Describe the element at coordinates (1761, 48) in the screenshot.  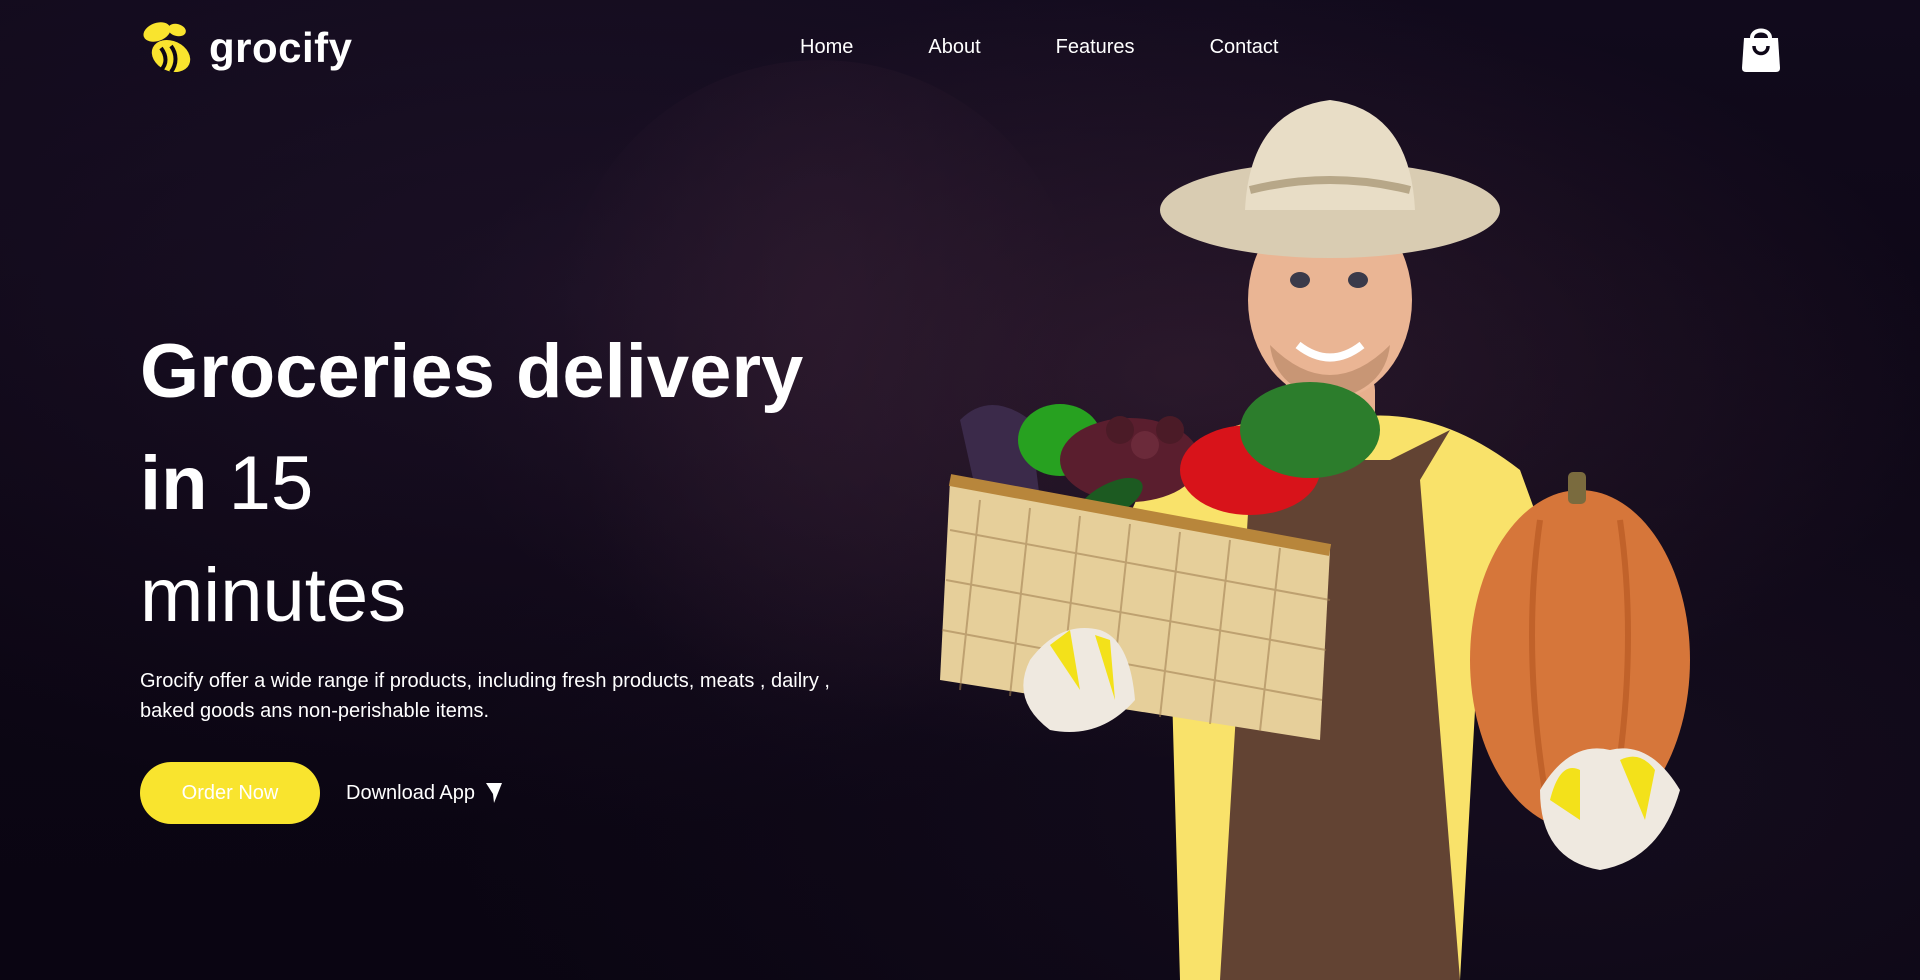
I see `shopping-bag-icon` at that location.